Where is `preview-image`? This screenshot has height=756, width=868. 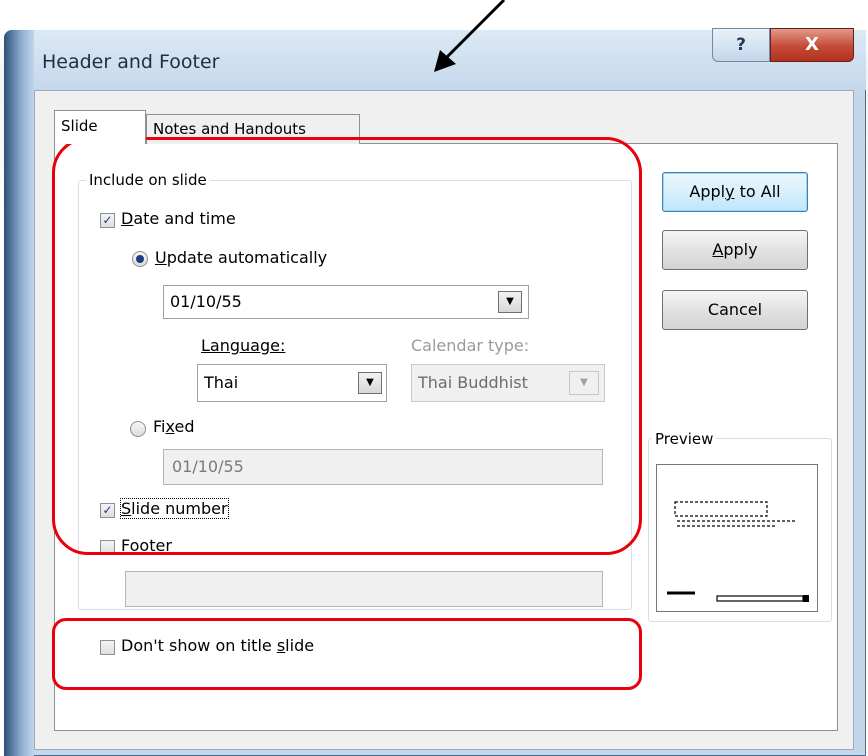
preview-image is located at coordinates (737, 538).